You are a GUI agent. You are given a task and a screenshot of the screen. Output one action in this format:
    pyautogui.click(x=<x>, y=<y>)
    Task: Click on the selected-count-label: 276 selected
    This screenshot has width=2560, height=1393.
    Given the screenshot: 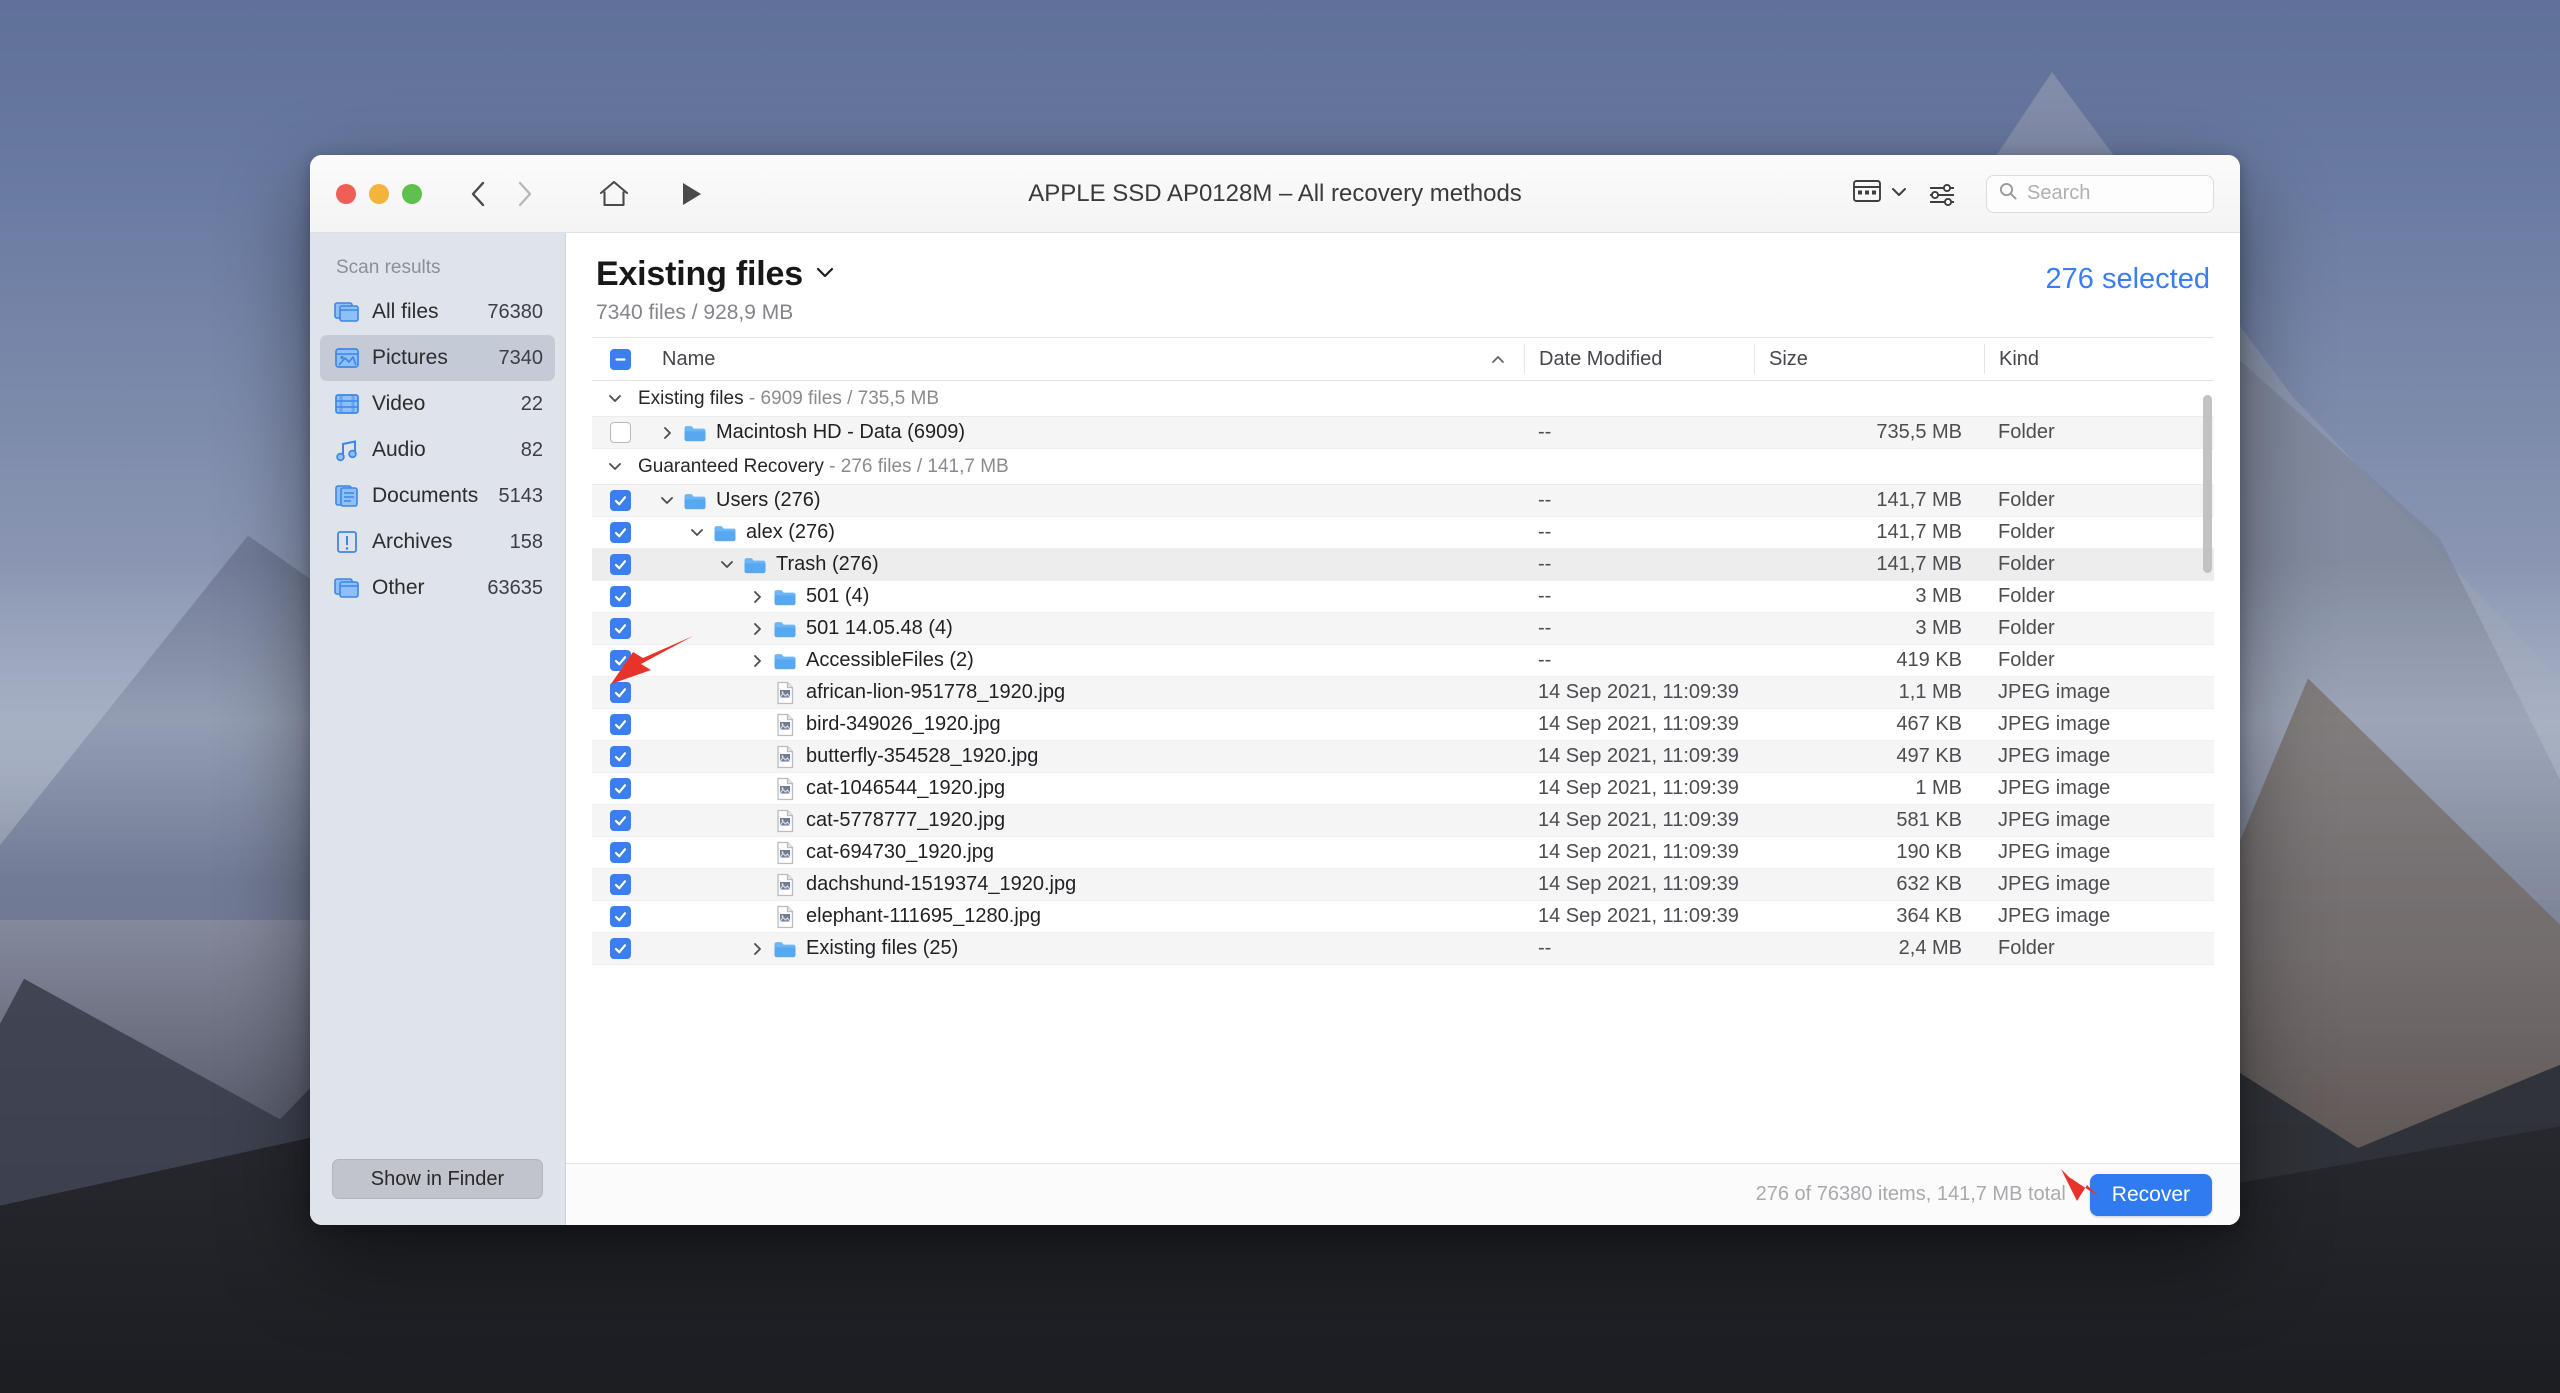 What is the action you would take?
    pyautogui.click(x=2127, y=279)
    